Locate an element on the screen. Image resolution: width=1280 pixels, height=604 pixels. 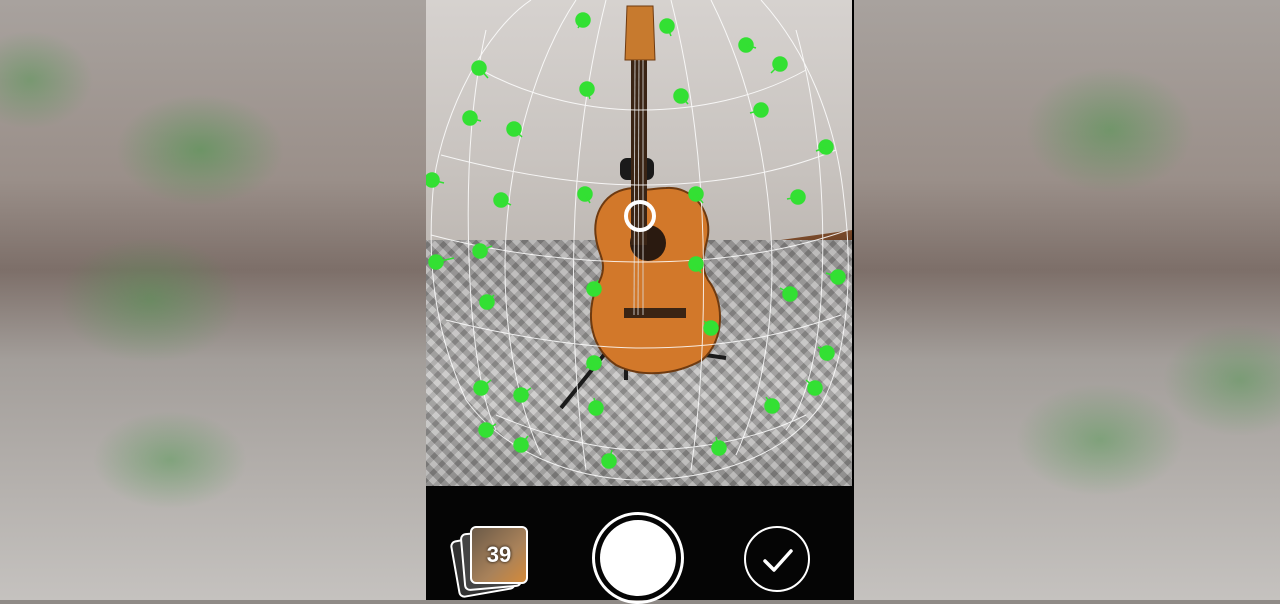
shutter-inner is located at coordinates (638, 558).